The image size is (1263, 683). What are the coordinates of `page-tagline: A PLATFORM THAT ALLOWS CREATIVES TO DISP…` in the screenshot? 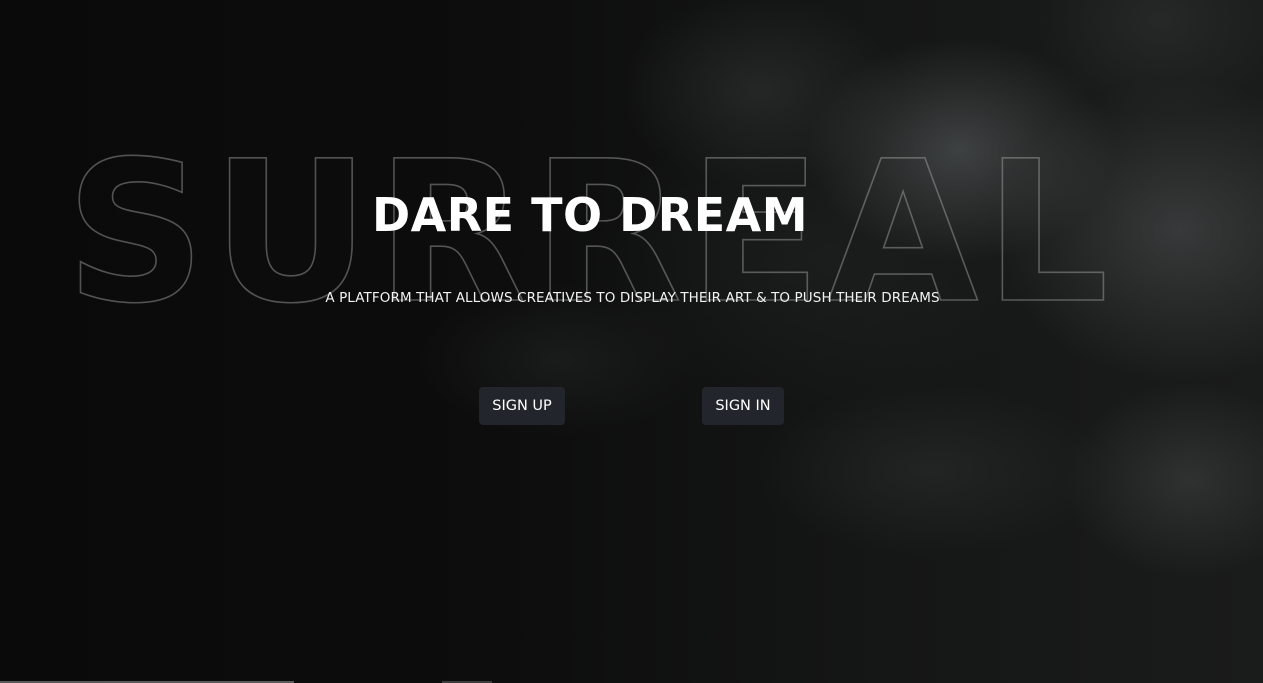 It's located at (632, 298).